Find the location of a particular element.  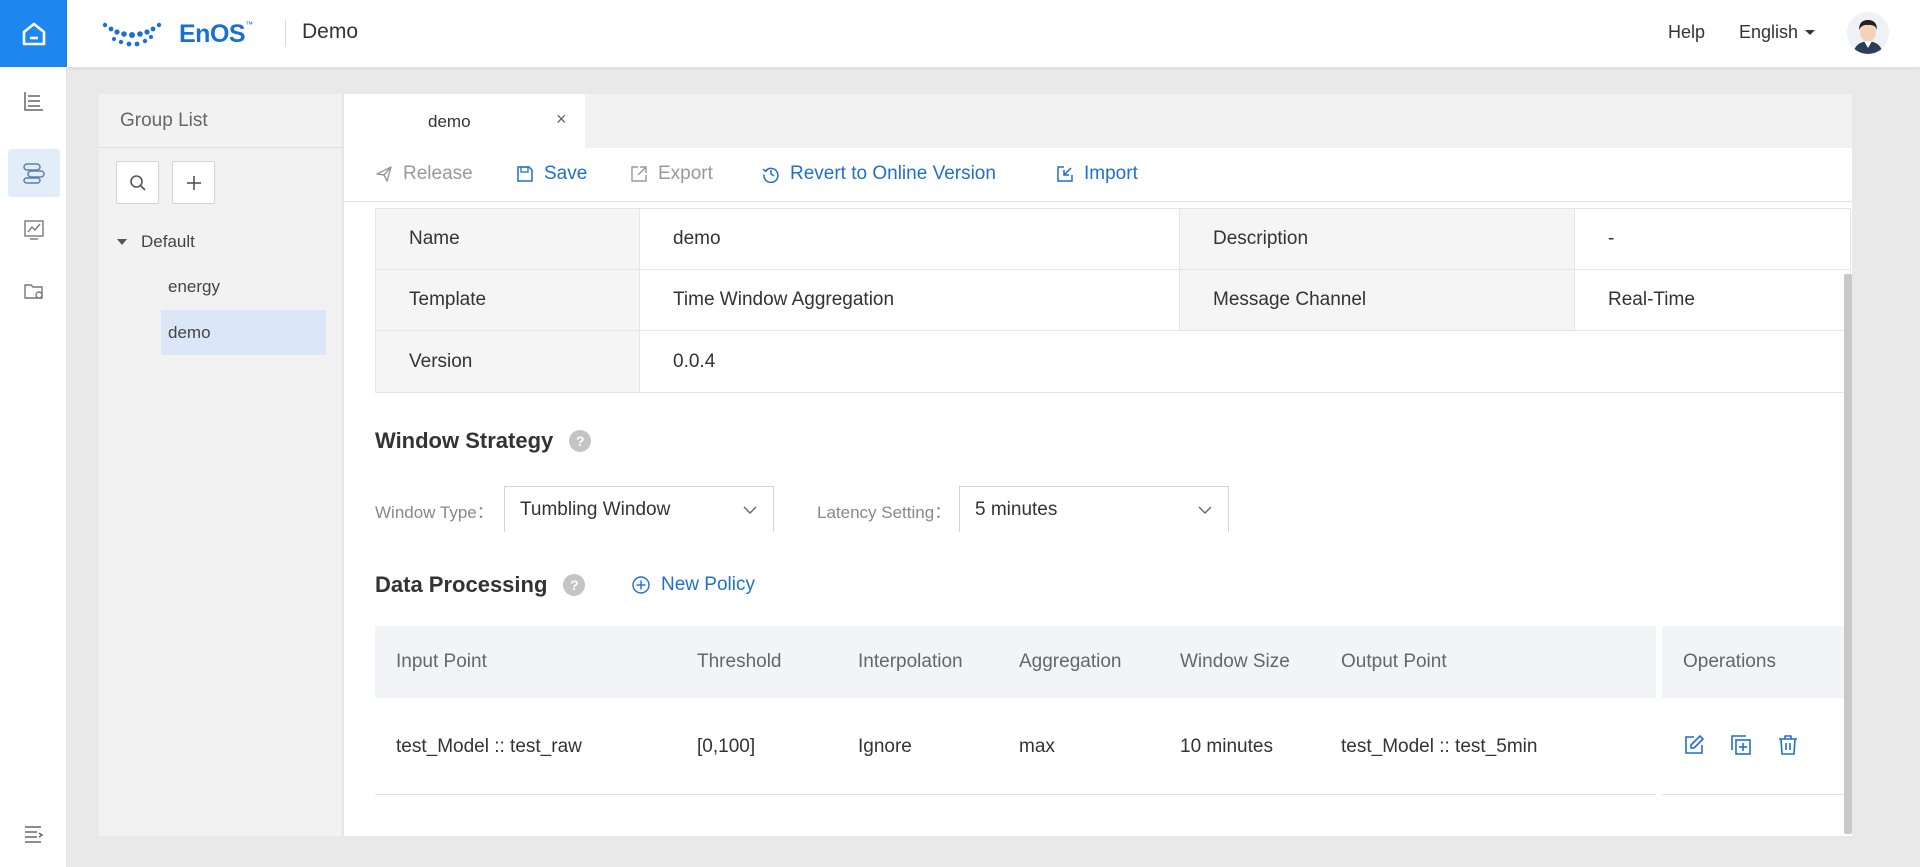

folder-settings-icon is located at coordinates (33, 291).